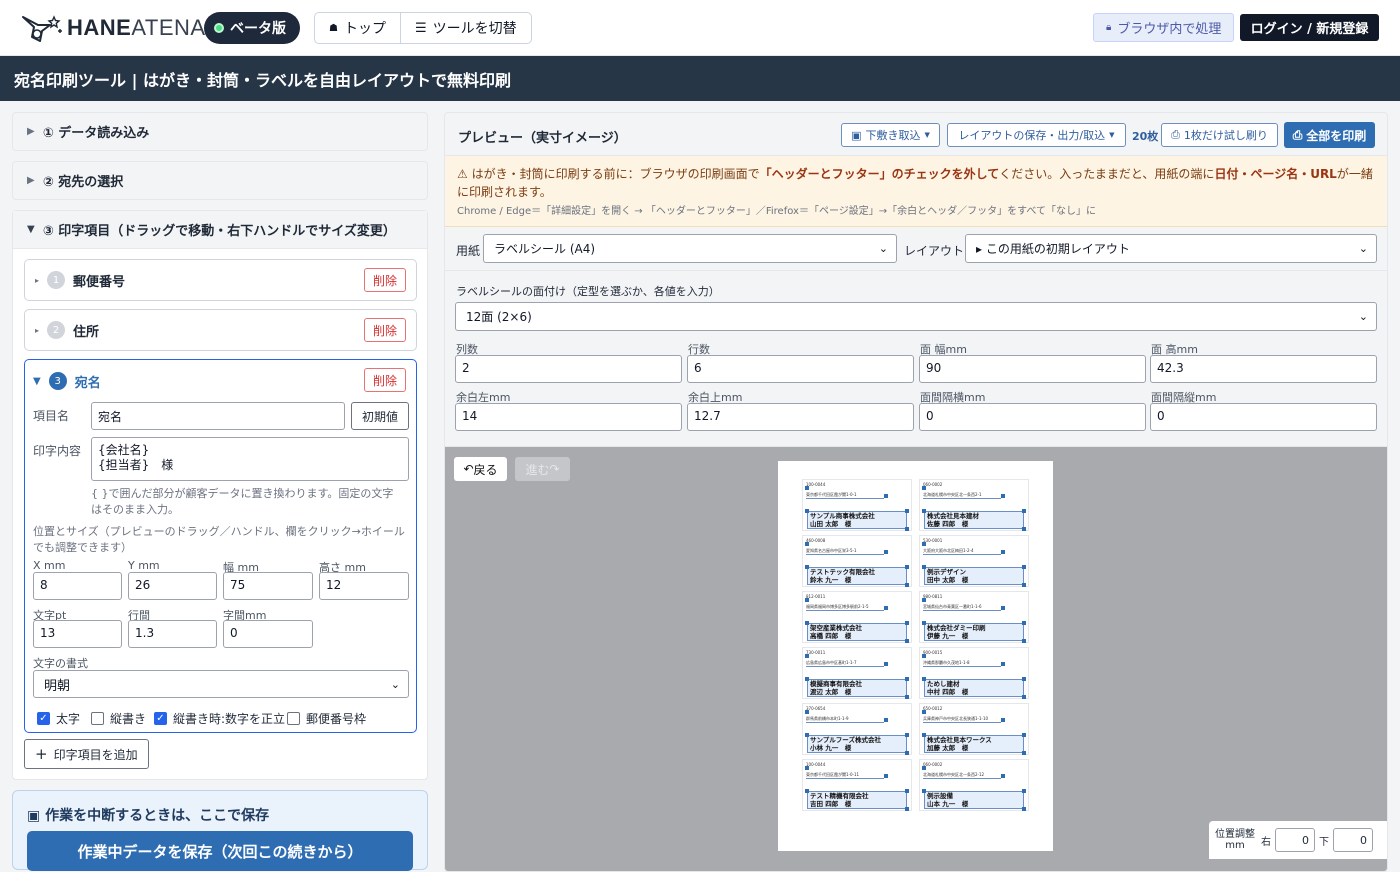  I want to click on label-address: 兵庫県神戸市中央区北長狭通1-1-10, so click(962, 719).